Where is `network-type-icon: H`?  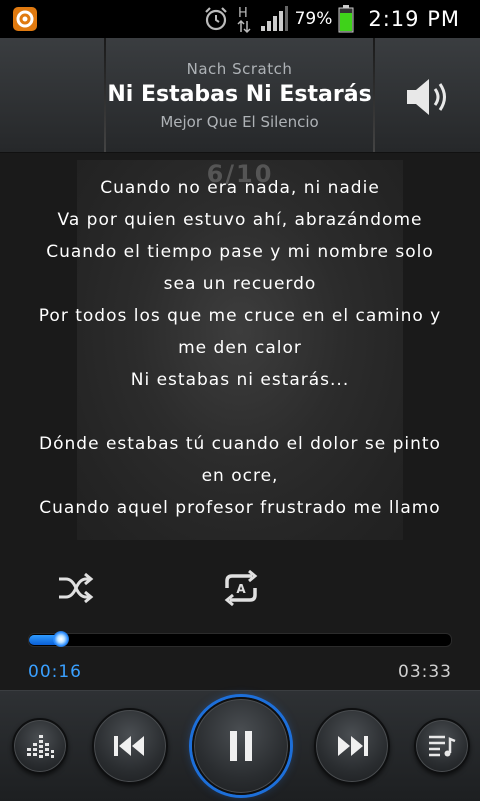
network-type-icon: H is located at coordinates (244, 20).